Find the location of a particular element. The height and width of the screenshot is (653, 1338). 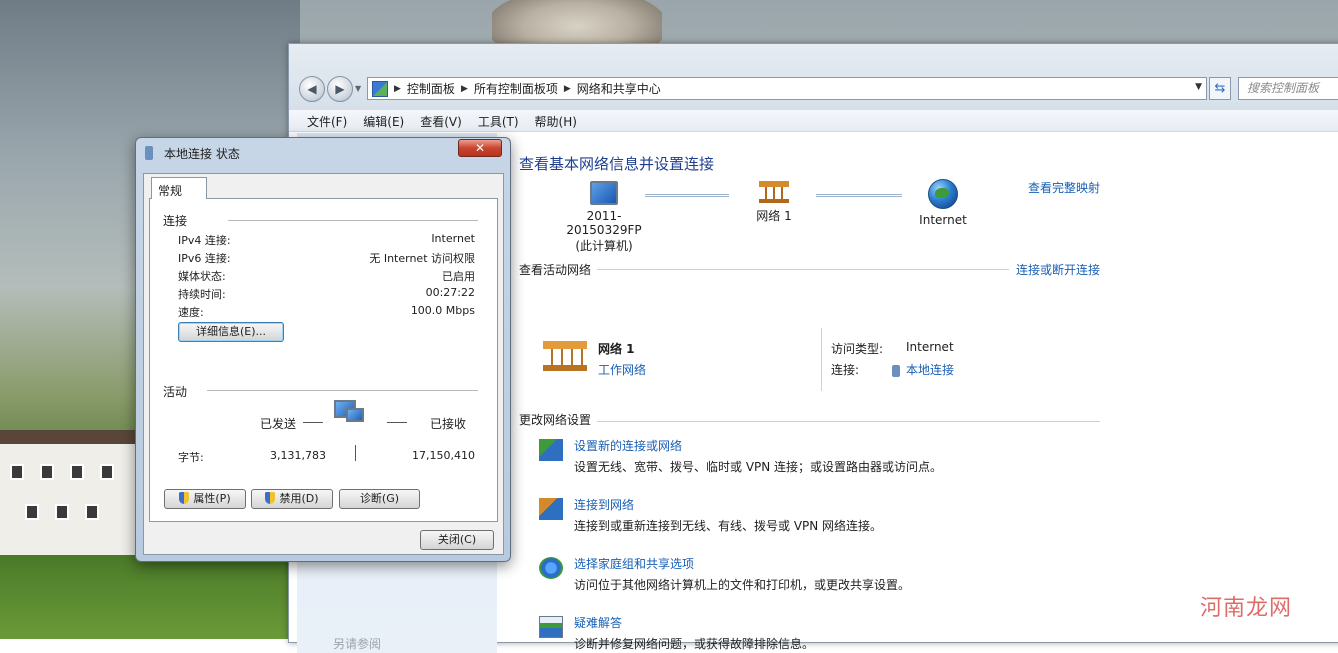

menu-bar: 文件(F) 编辑(E) 查看(V) 工具(T) 帮助(H) is located at coordinates (813, 121).